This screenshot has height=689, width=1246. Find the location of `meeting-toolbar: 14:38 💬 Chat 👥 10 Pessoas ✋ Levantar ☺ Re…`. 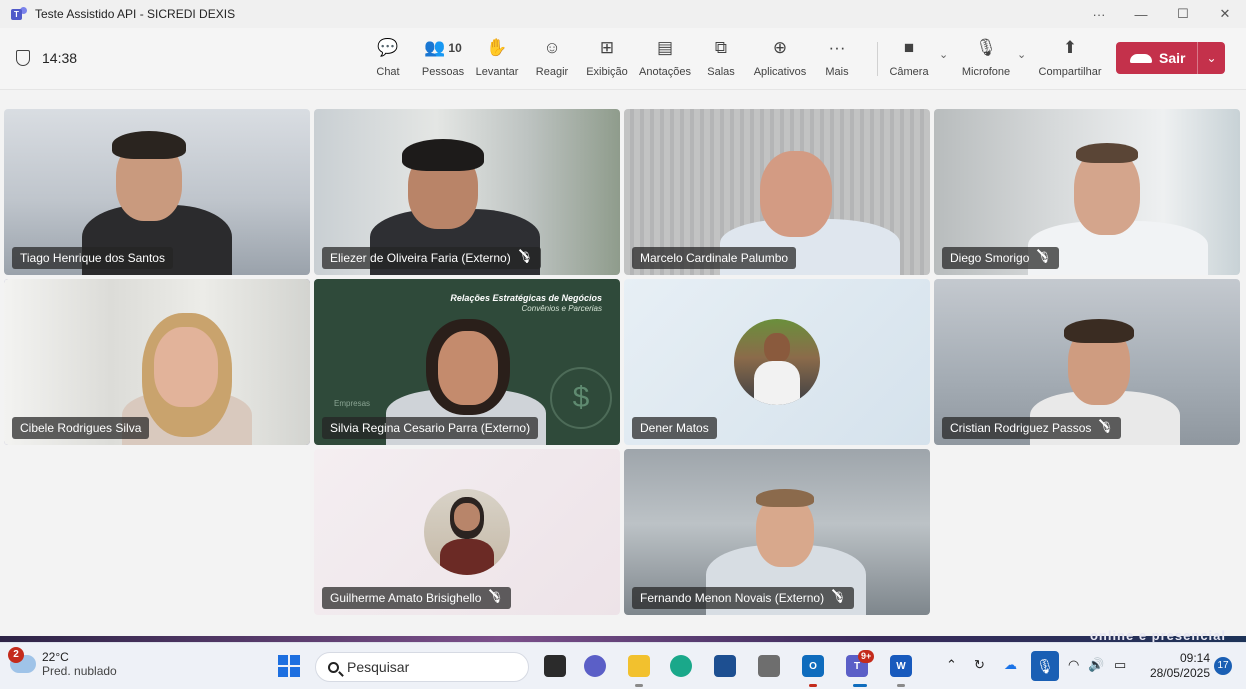

meeting-toolbar: 14:38 💬 Chat 👥 10 Pessoas ✋ Levantar ☺ Re… is located at coordinates (623, 59).